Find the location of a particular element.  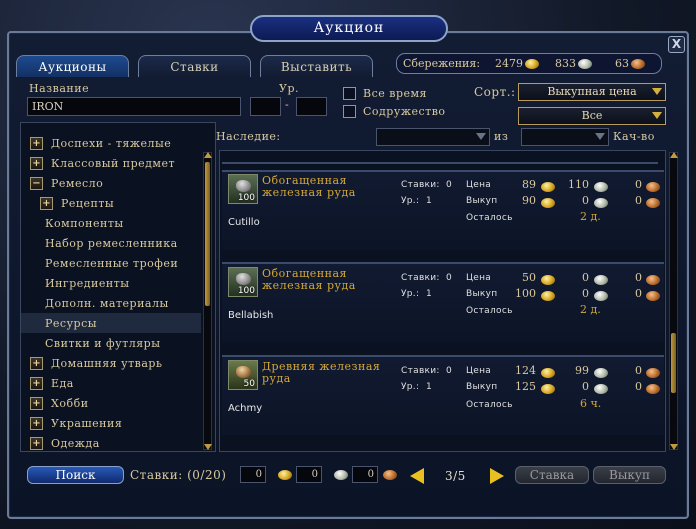

savings-label: Сбережения: is located at coordinates (442, 63).